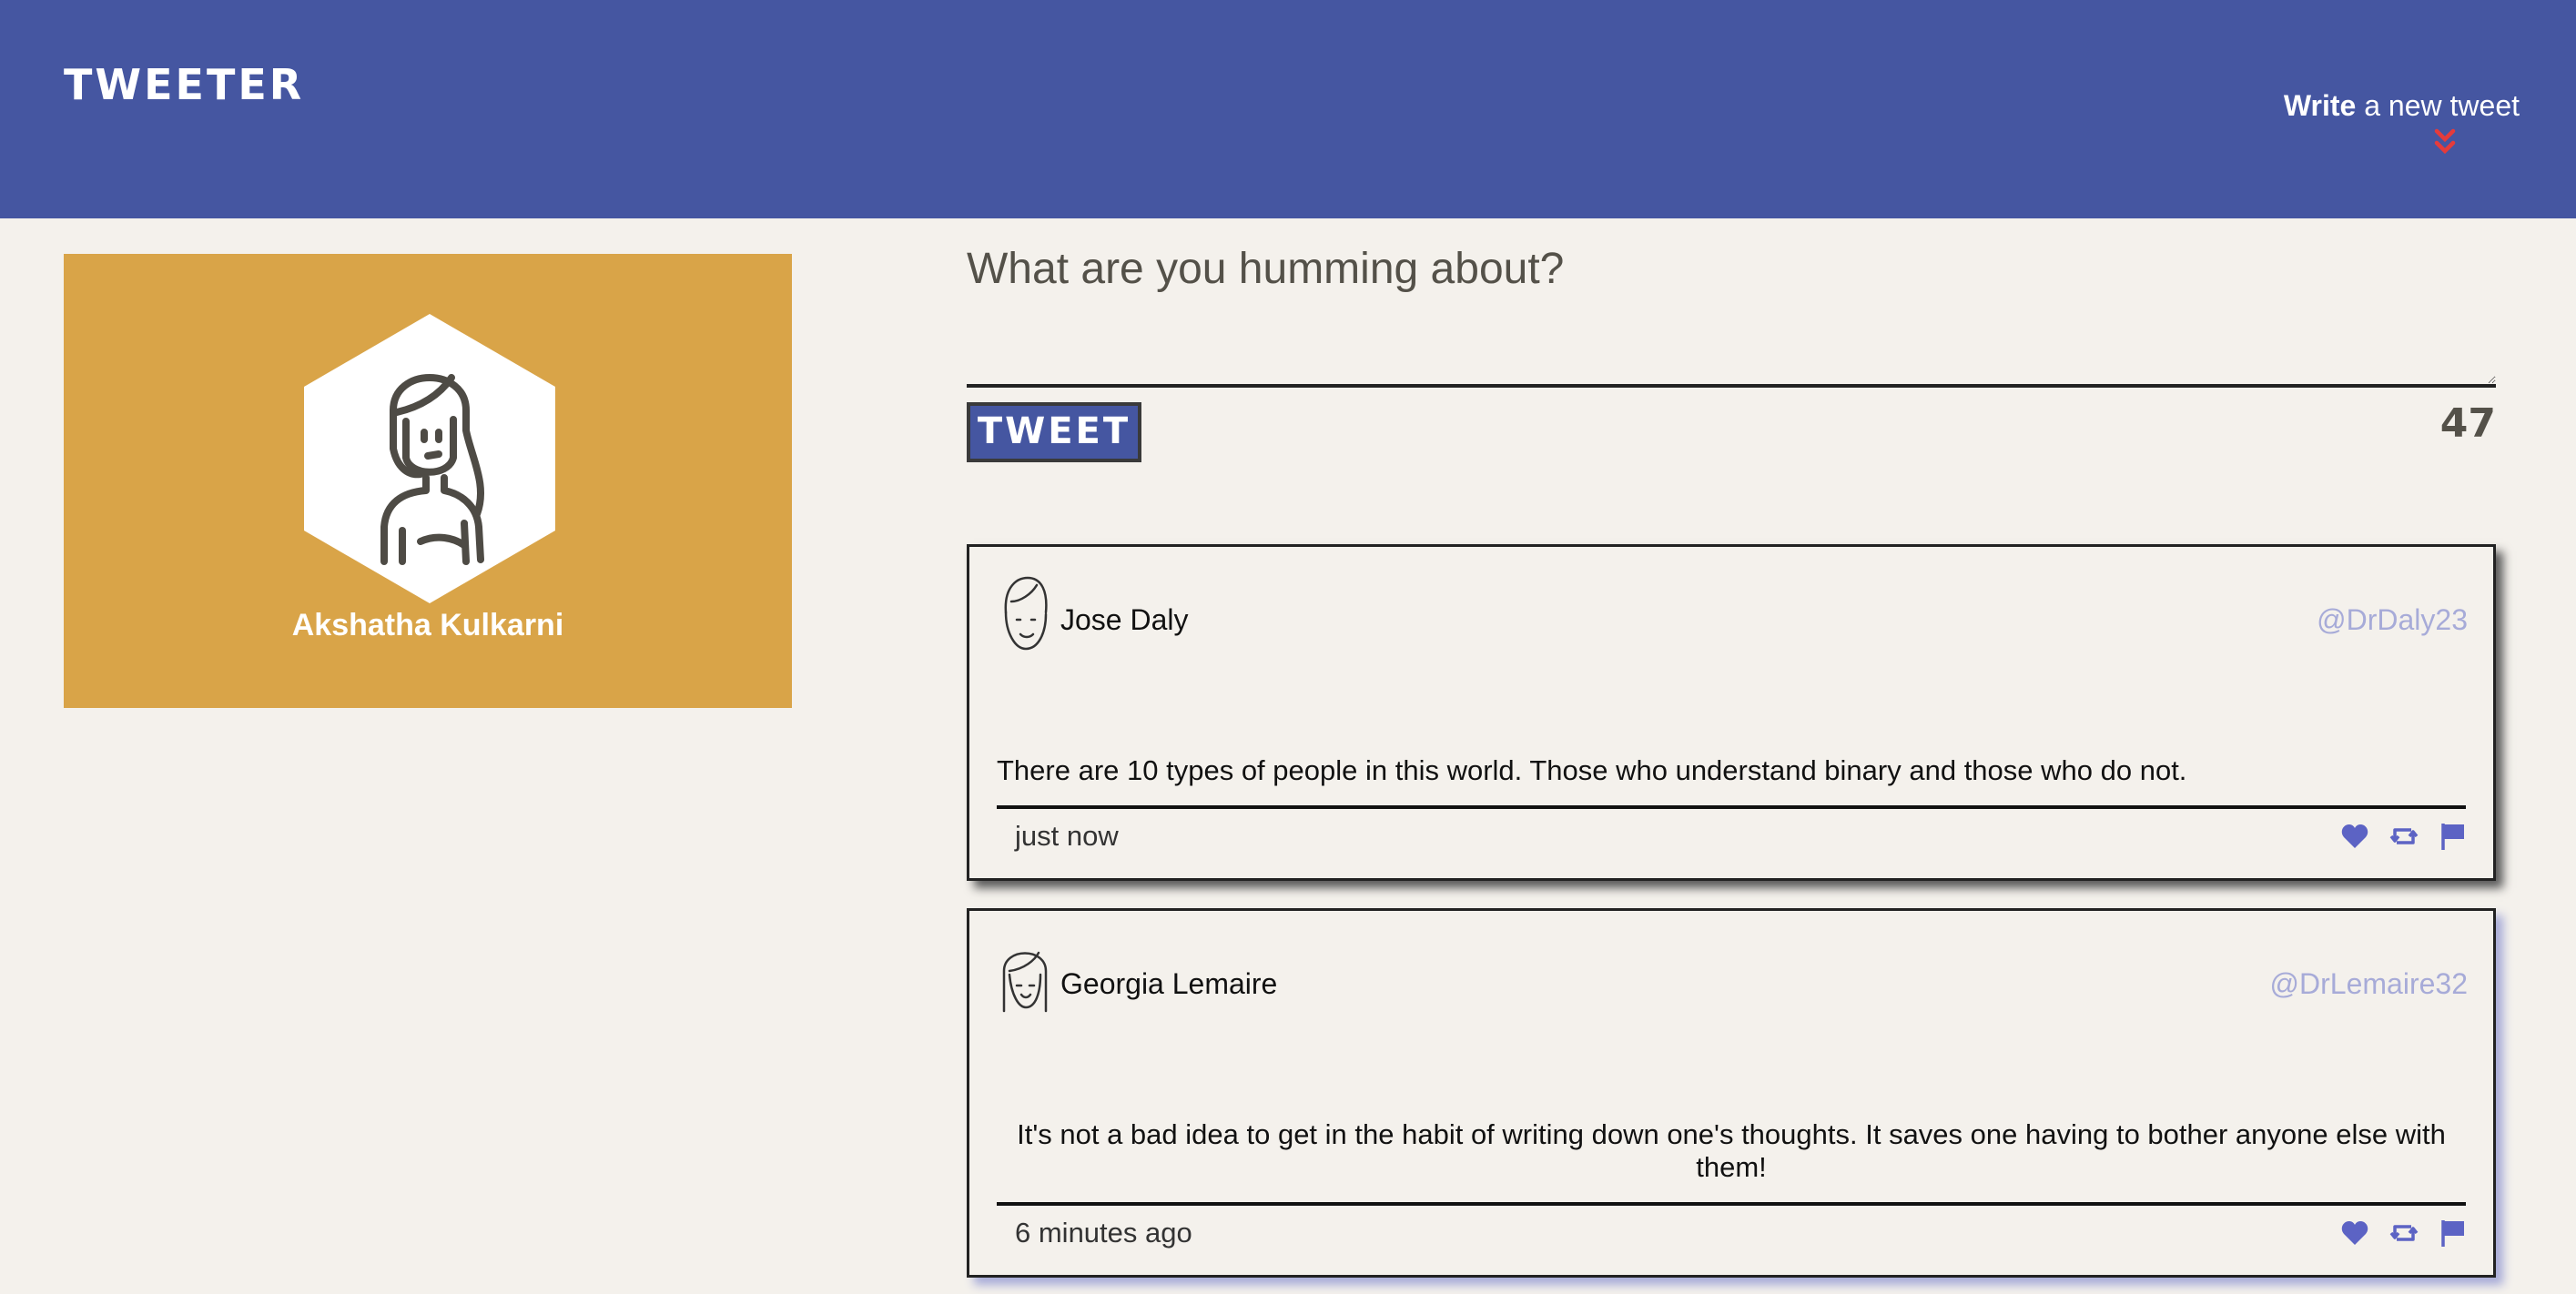 The height and width of the screenshot is (1294, 2576). What do you see at coordinates (2392, 620) in the screenshot?
I see `tweet-author-handle: @DrDaly23` at bounding box center [2392, 620].